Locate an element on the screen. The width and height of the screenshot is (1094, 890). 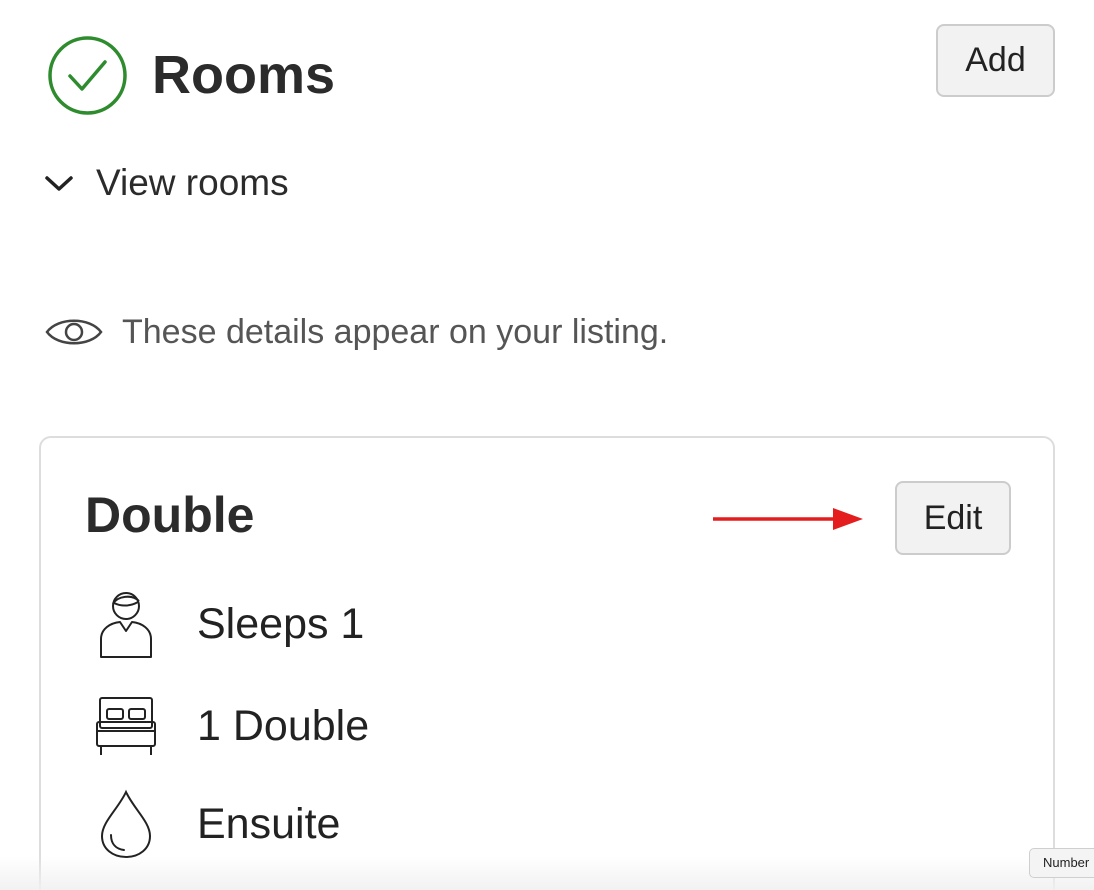
page-title: Rooms is located at coordinates (244, 75).